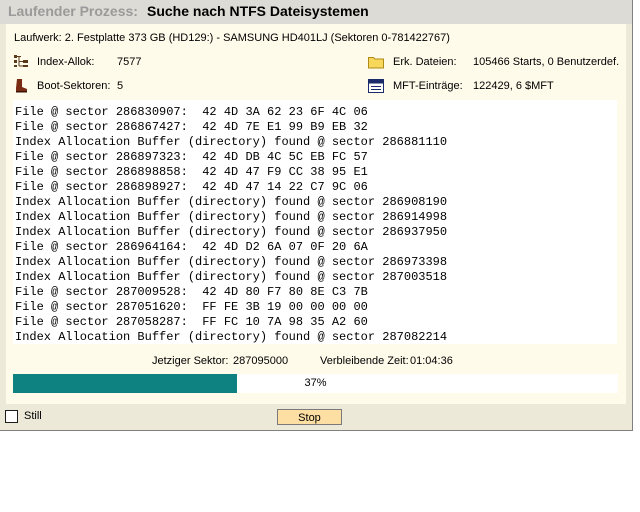  Describe the element at coordinates (546, 62) in the screenshot. I see `found-files-value: 105466 Starts, 0 Benutzerdef.` at that location.